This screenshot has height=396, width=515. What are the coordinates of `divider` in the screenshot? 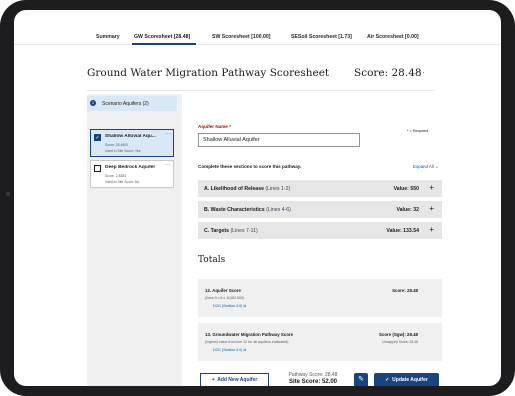 It's located at (261, 90).